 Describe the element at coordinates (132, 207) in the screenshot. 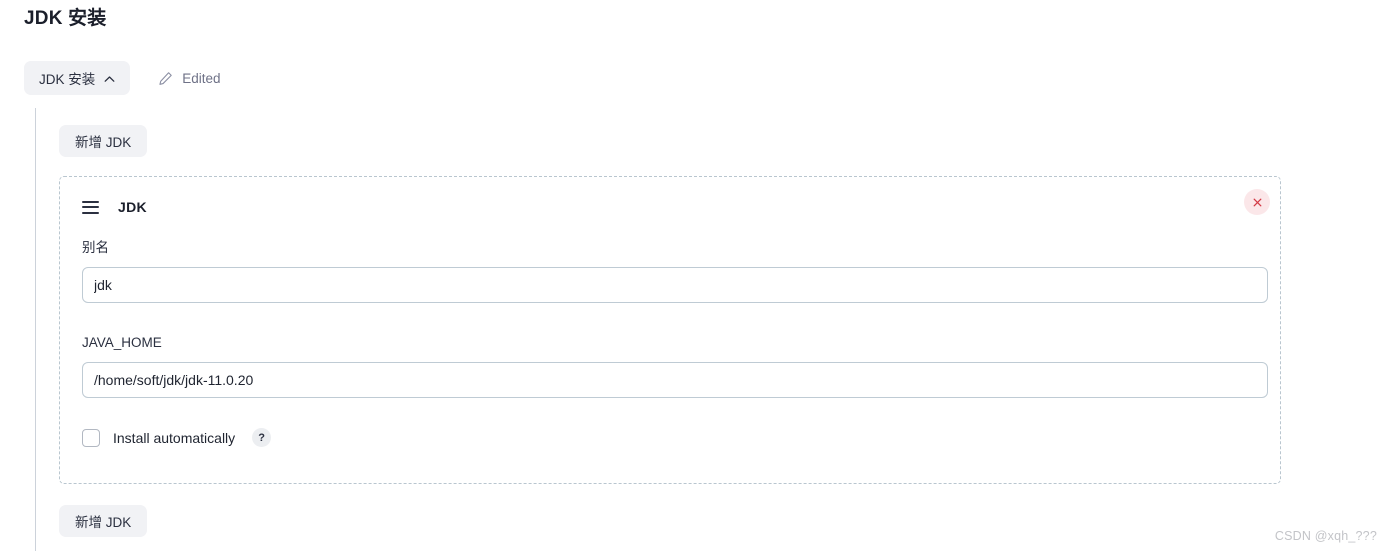

I see `jdk-block-title: JDK` at that location.